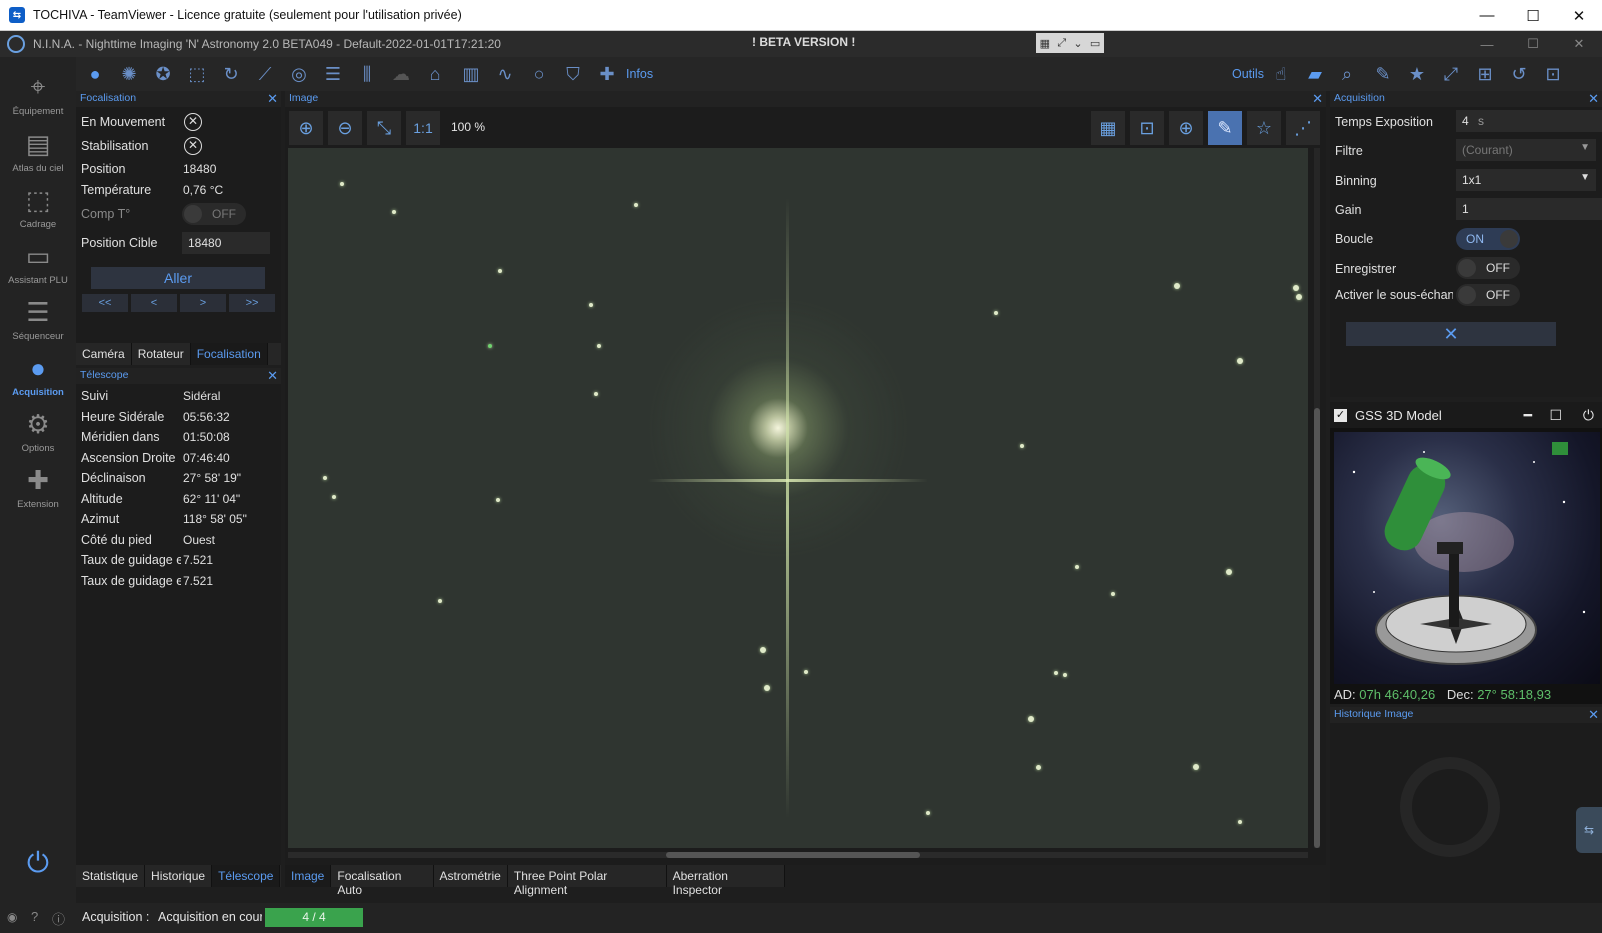  Describe the element at coordinates (58, 918) in the screenshot. I see `info-icon: ⓘ` at that location.